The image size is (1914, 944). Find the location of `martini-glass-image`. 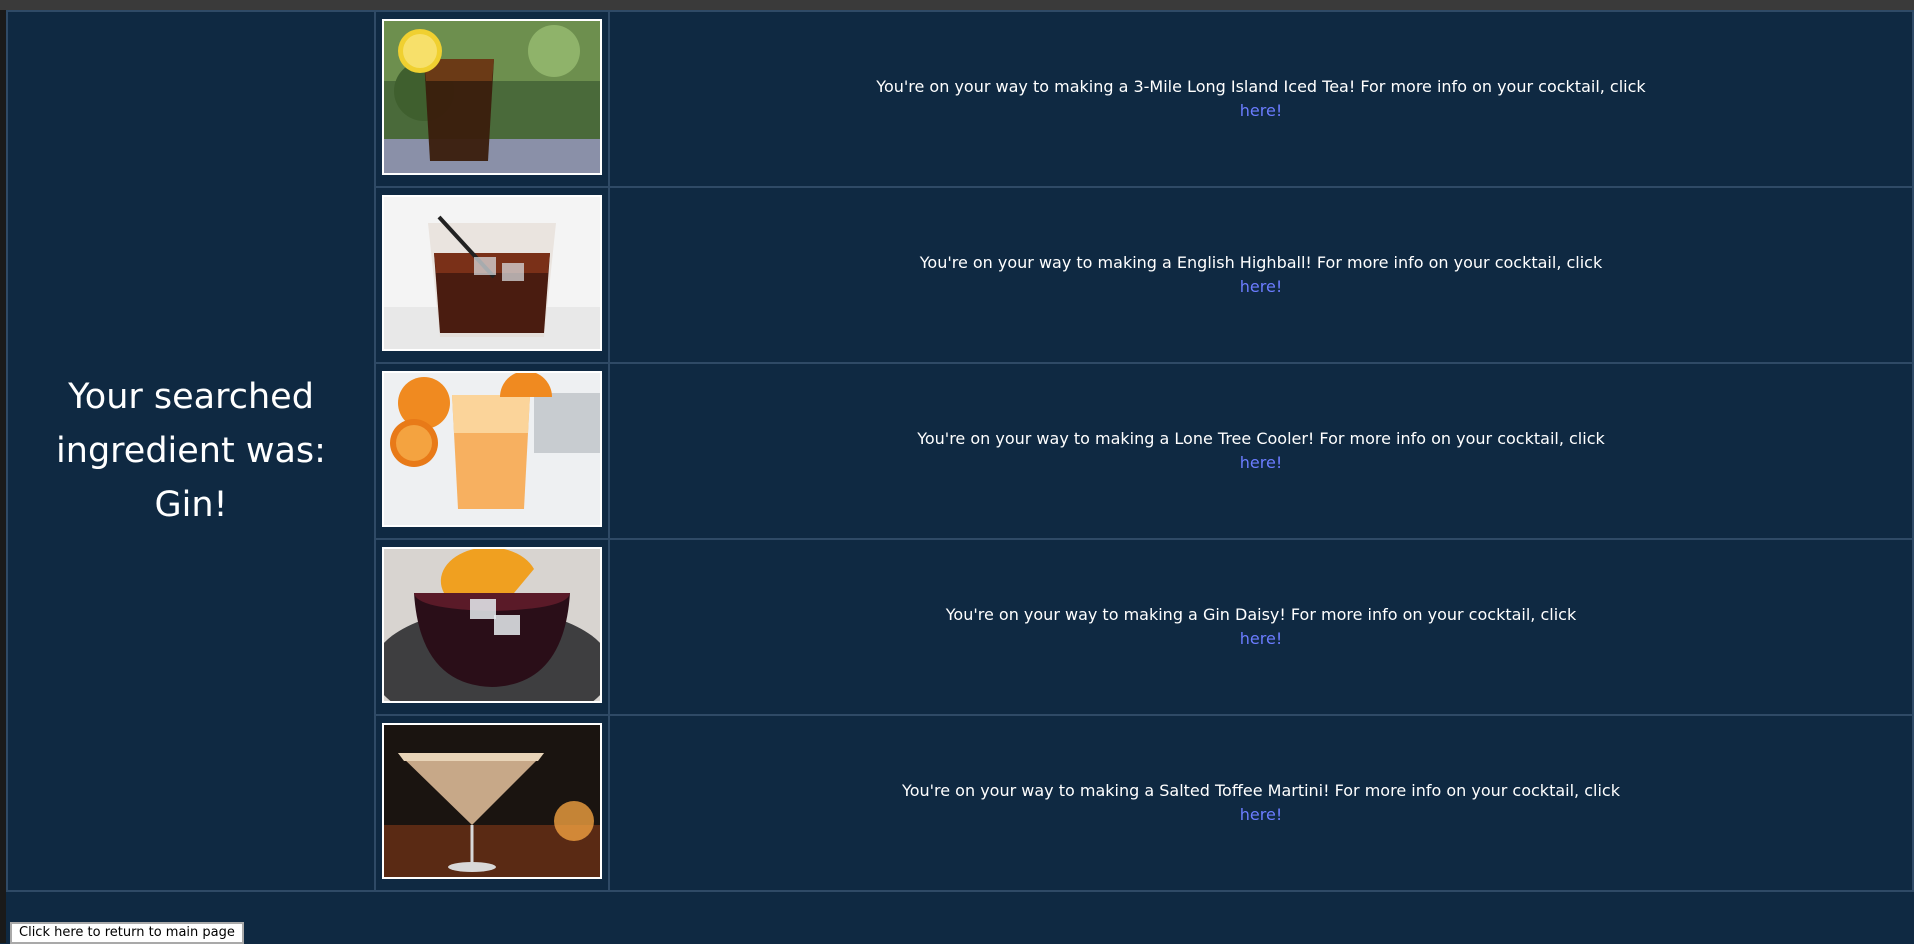

martini-glass-image is located at coordinates (492, 801).